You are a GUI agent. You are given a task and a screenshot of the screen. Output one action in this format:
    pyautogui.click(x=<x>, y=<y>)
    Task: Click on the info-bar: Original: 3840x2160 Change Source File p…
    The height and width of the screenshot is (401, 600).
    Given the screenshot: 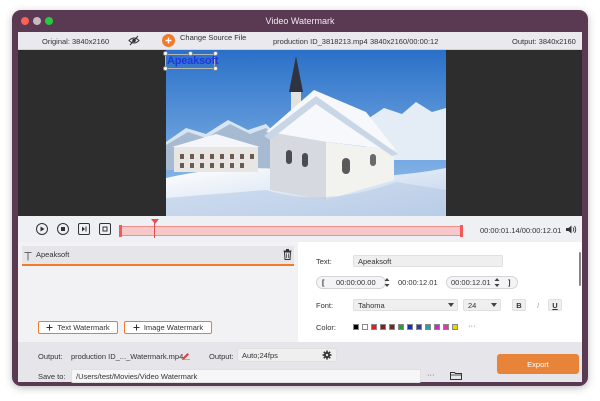 What is the action you would take?
    pyautogui.click(x=300, y=41)
    